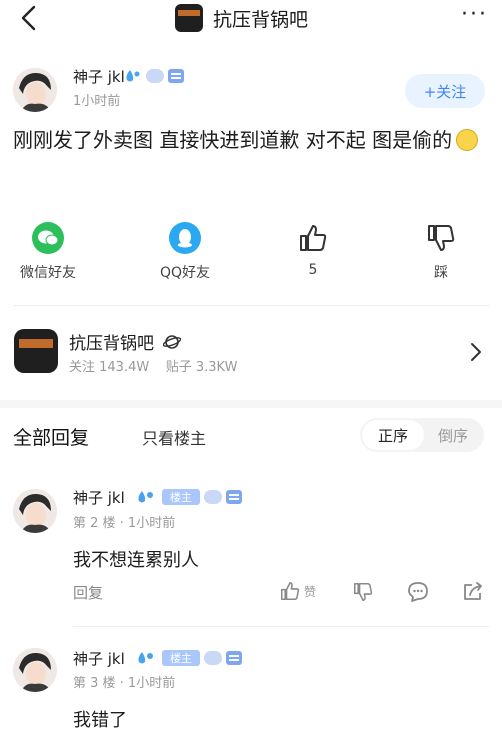 Image resolution: width=502 pixels, height=741 pixels. What do you see at coordinates (418, 592) in the screenshot?
I see `comment-icon` at bounding box center [418, 592].